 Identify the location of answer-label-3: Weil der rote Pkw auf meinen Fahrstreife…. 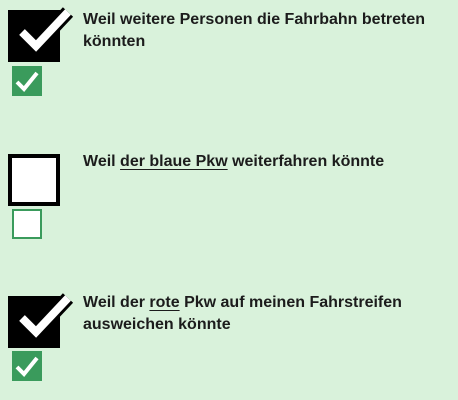
(265, 314).